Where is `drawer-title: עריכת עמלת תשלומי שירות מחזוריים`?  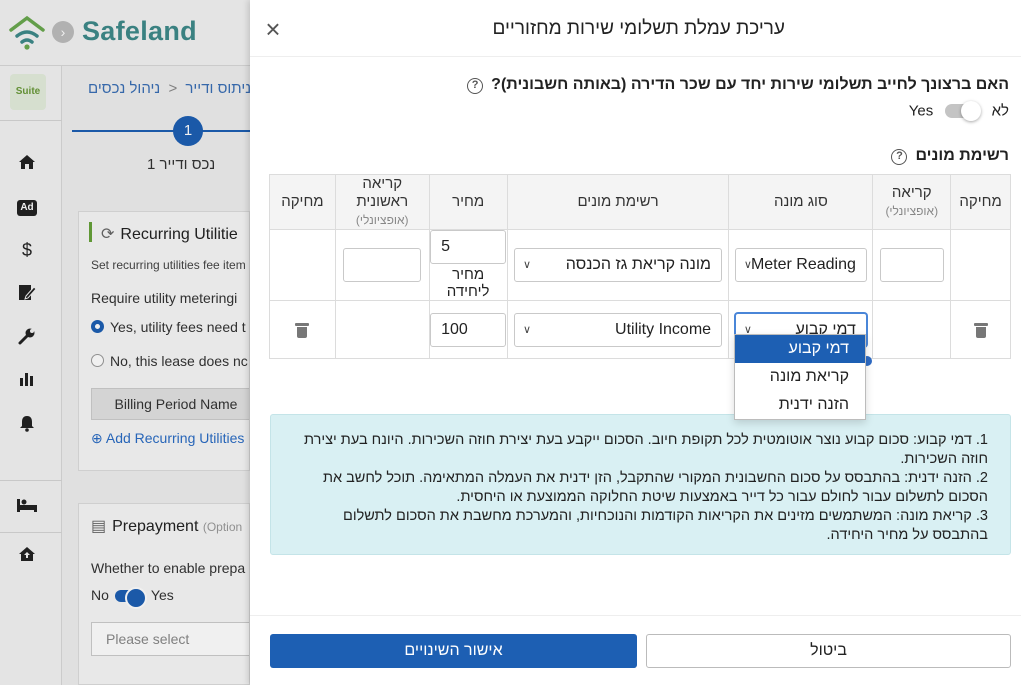
drawer-title: עריכת עמלת תשלומי שירות מחזוריים is located at coordinates (638, 28).